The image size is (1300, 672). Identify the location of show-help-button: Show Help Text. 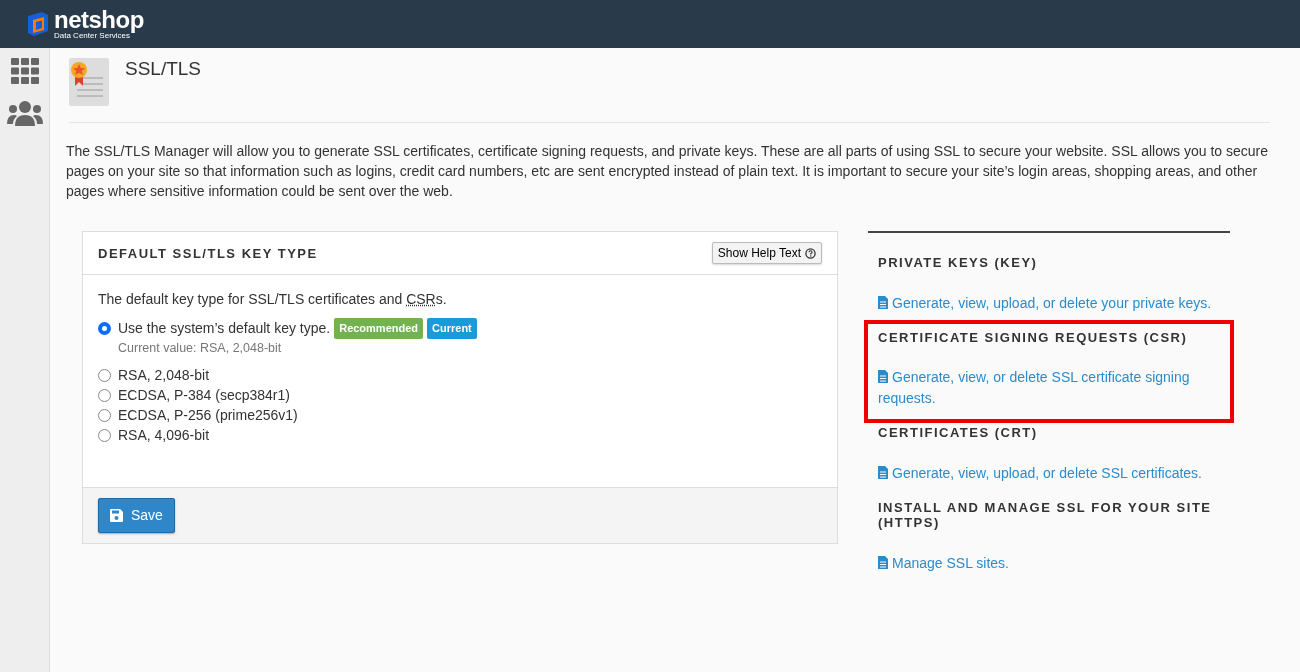
(766, 253).